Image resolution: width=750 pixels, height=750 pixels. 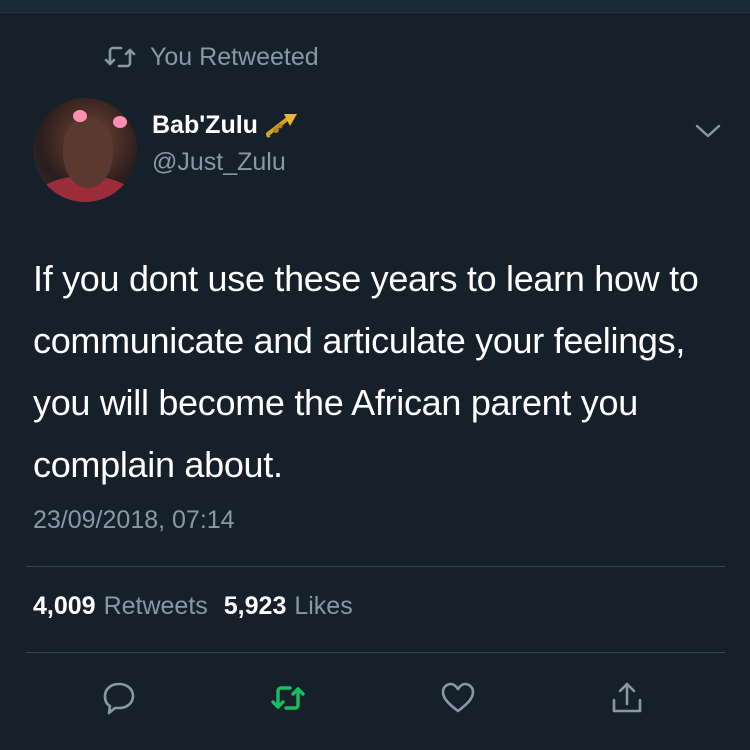 What do you see at coordinates (708, 131) in the screenshot?
I see `chevron-down-icon` at bounding box center [708, 131].